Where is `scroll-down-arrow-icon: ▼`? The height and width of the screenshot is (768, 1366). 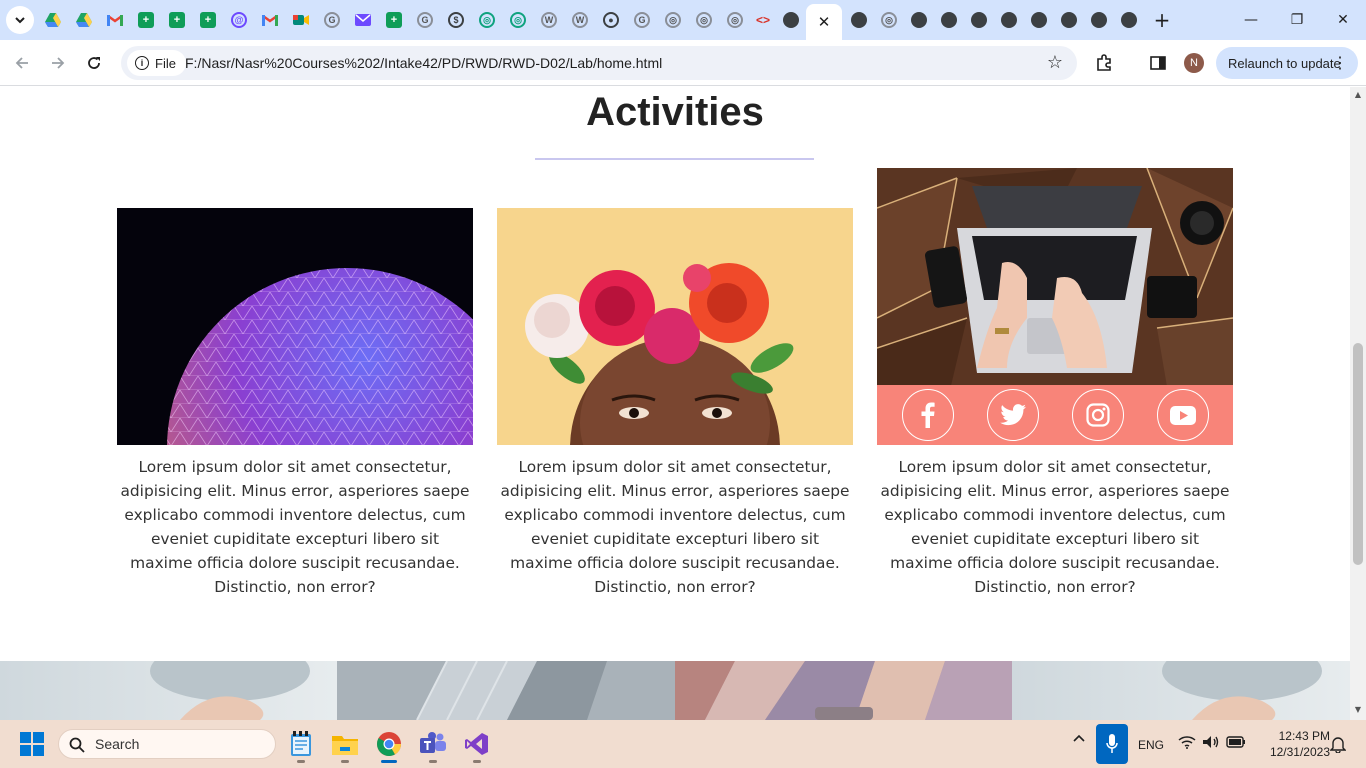
scroll-down-arrow-icon: ▼ is located at coordinates (1358, 710).